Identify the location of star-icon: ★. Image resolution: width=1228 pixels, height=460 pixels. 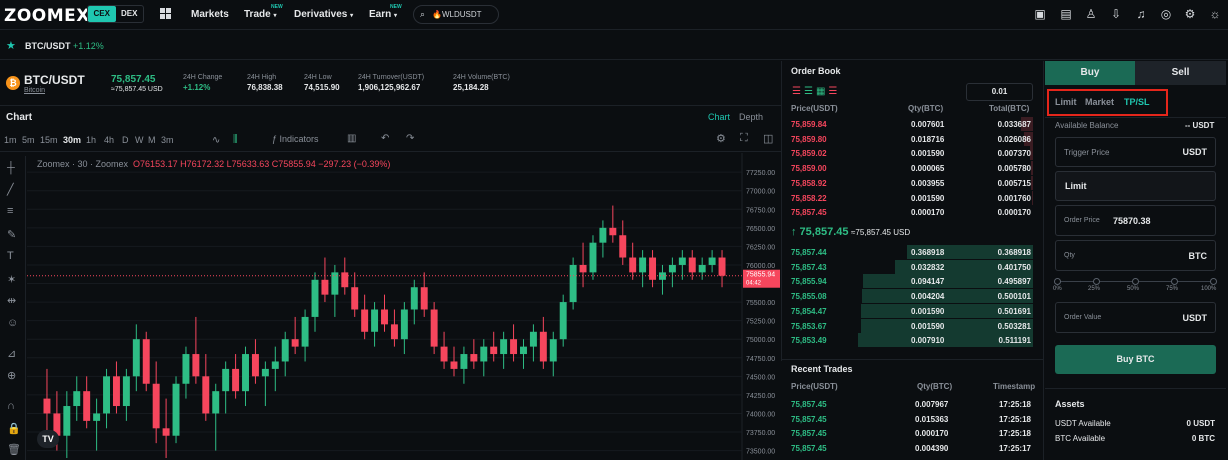
(11, 45).